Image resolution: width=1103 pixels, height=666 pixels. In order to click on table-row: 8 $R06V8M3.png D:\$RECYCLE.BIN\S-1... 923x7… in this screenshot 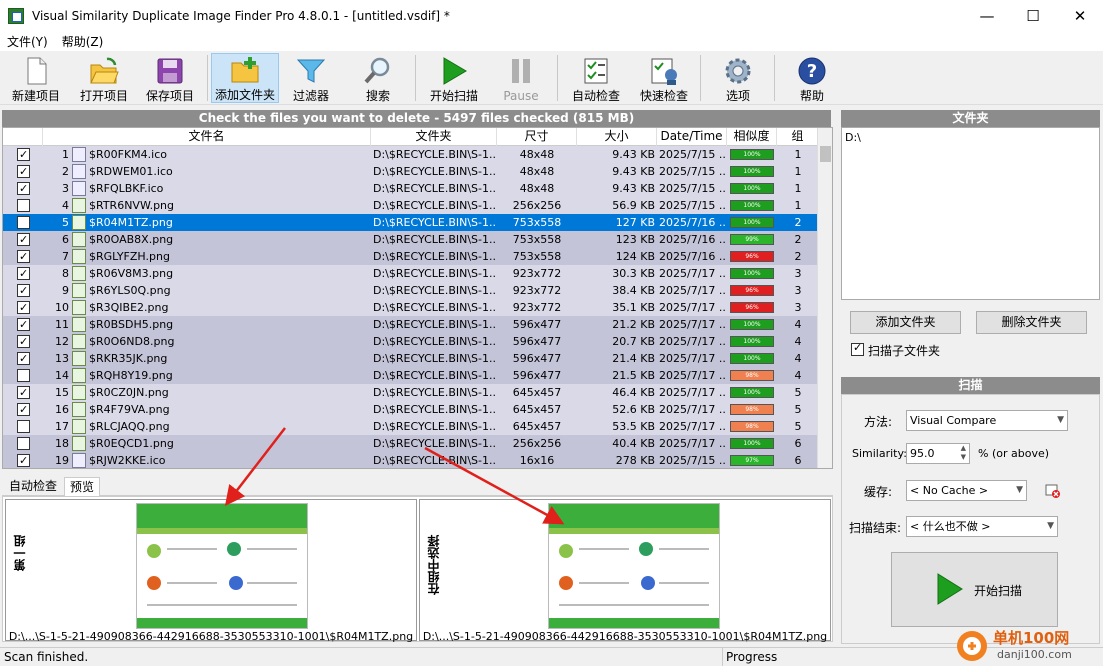, I will do `click(411, 273)`.